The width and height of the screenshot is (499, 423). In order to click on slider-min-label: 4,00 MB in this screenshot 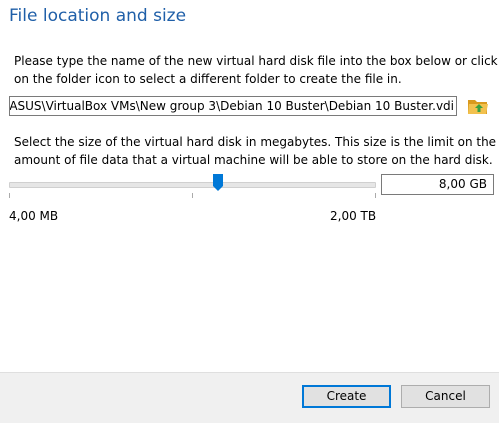, I will do `click(34, 216)`.